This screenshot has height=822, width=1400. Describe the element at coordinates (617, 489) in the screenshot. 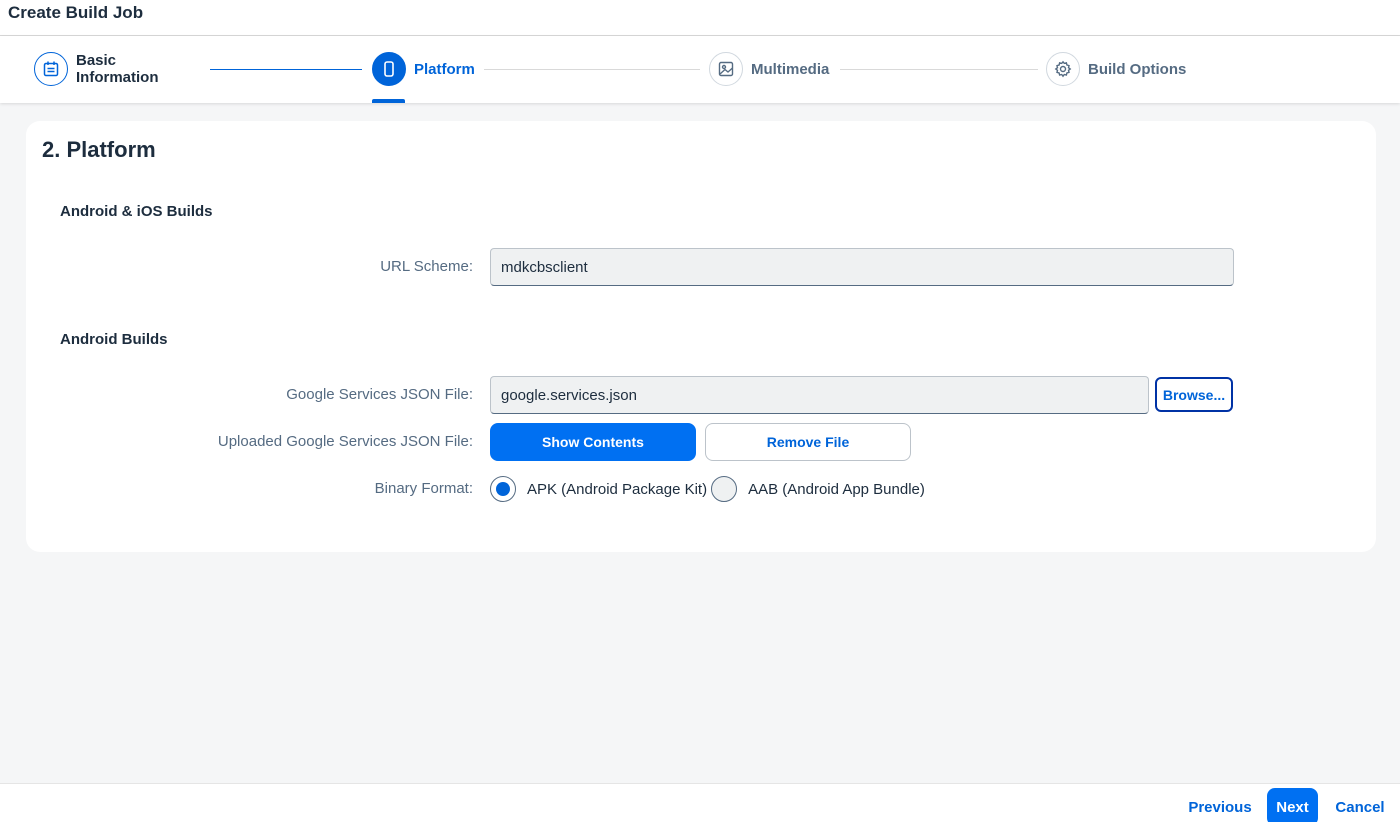

I see `radio-label-apk: APK (Android Package Kit)` at that location.